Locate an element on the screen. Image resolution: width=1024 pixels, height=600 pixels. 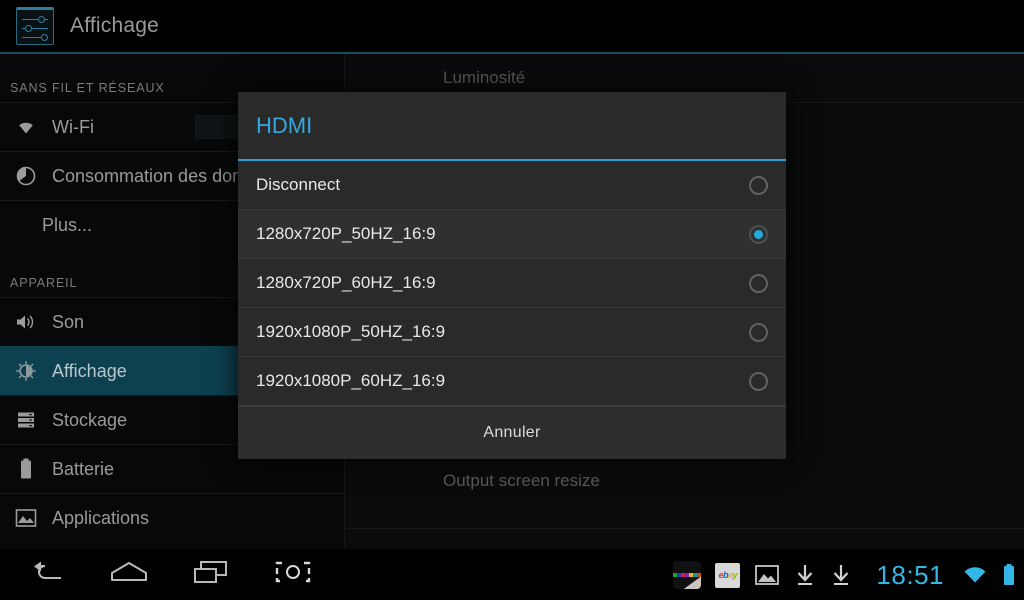
recents-button is located at coordinates (211, 574).